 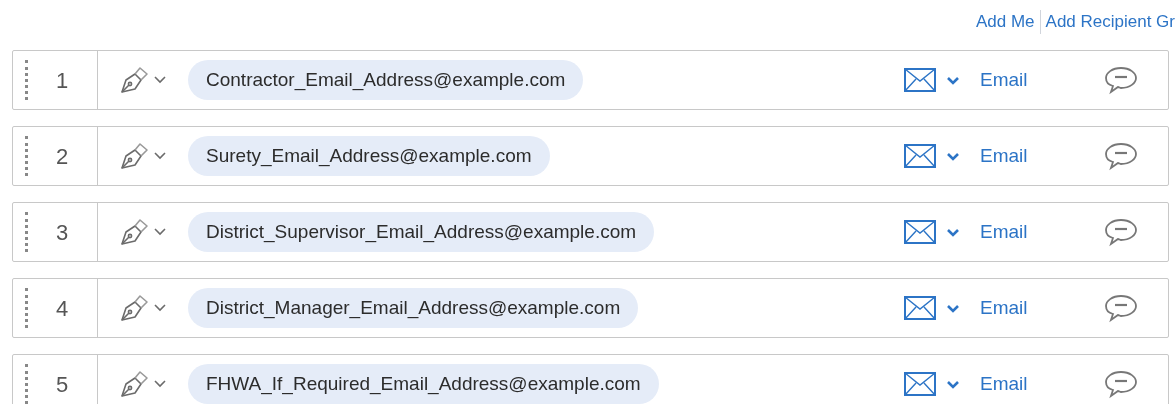 What do you see at coordinates (386, 80) in the screenshot?
I see `email-field: Contractor_Email_Address@example.com` at bounding box center [386, 80].